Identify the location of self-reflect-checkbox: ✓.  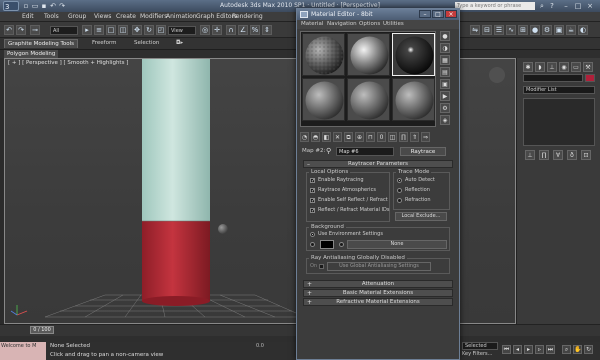
(312, 201).